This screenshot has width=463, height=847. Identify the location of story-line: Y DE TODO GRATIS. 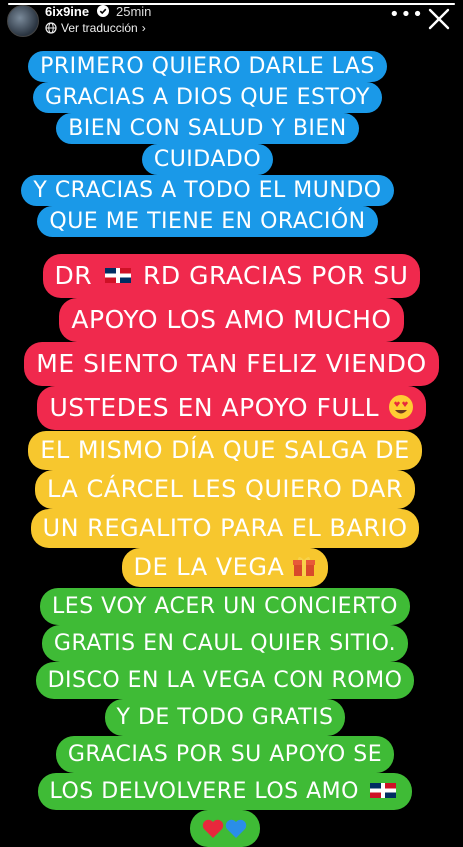
(225, 717).